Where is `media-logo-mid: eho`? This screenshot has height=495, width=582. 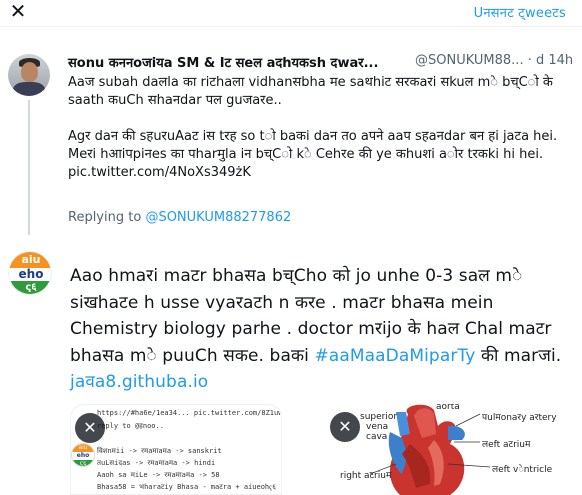 media-logo-mid: eho is located at coordinates (83, 455).